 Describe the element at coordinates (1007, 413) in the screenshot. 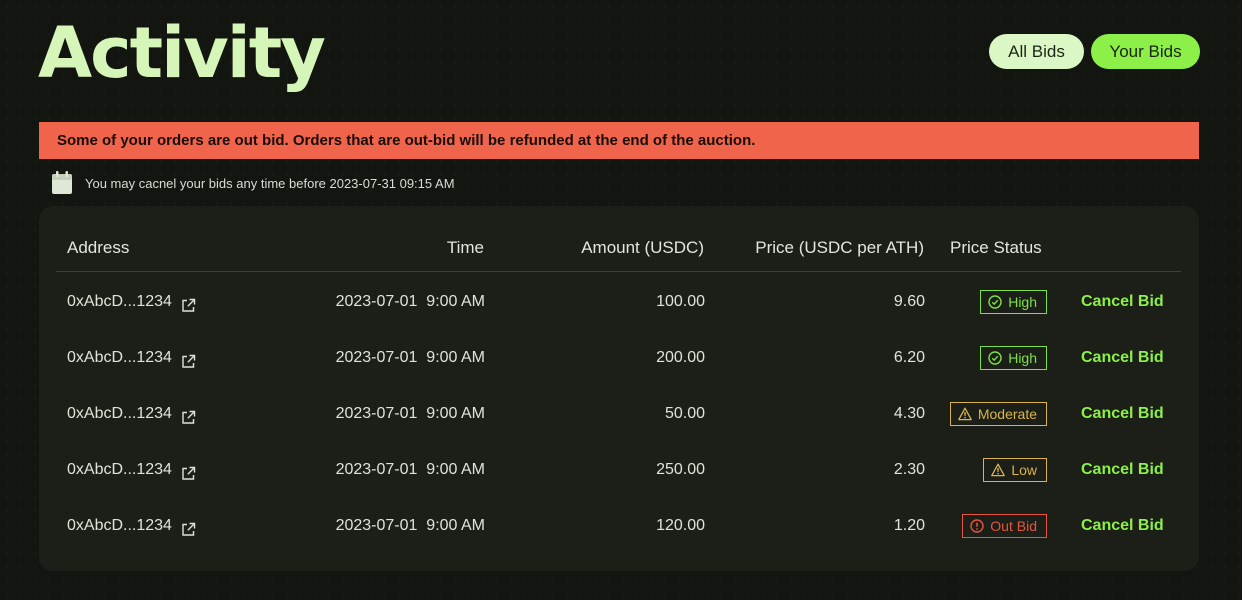

I see `price-status-label: Moderate` at that location.